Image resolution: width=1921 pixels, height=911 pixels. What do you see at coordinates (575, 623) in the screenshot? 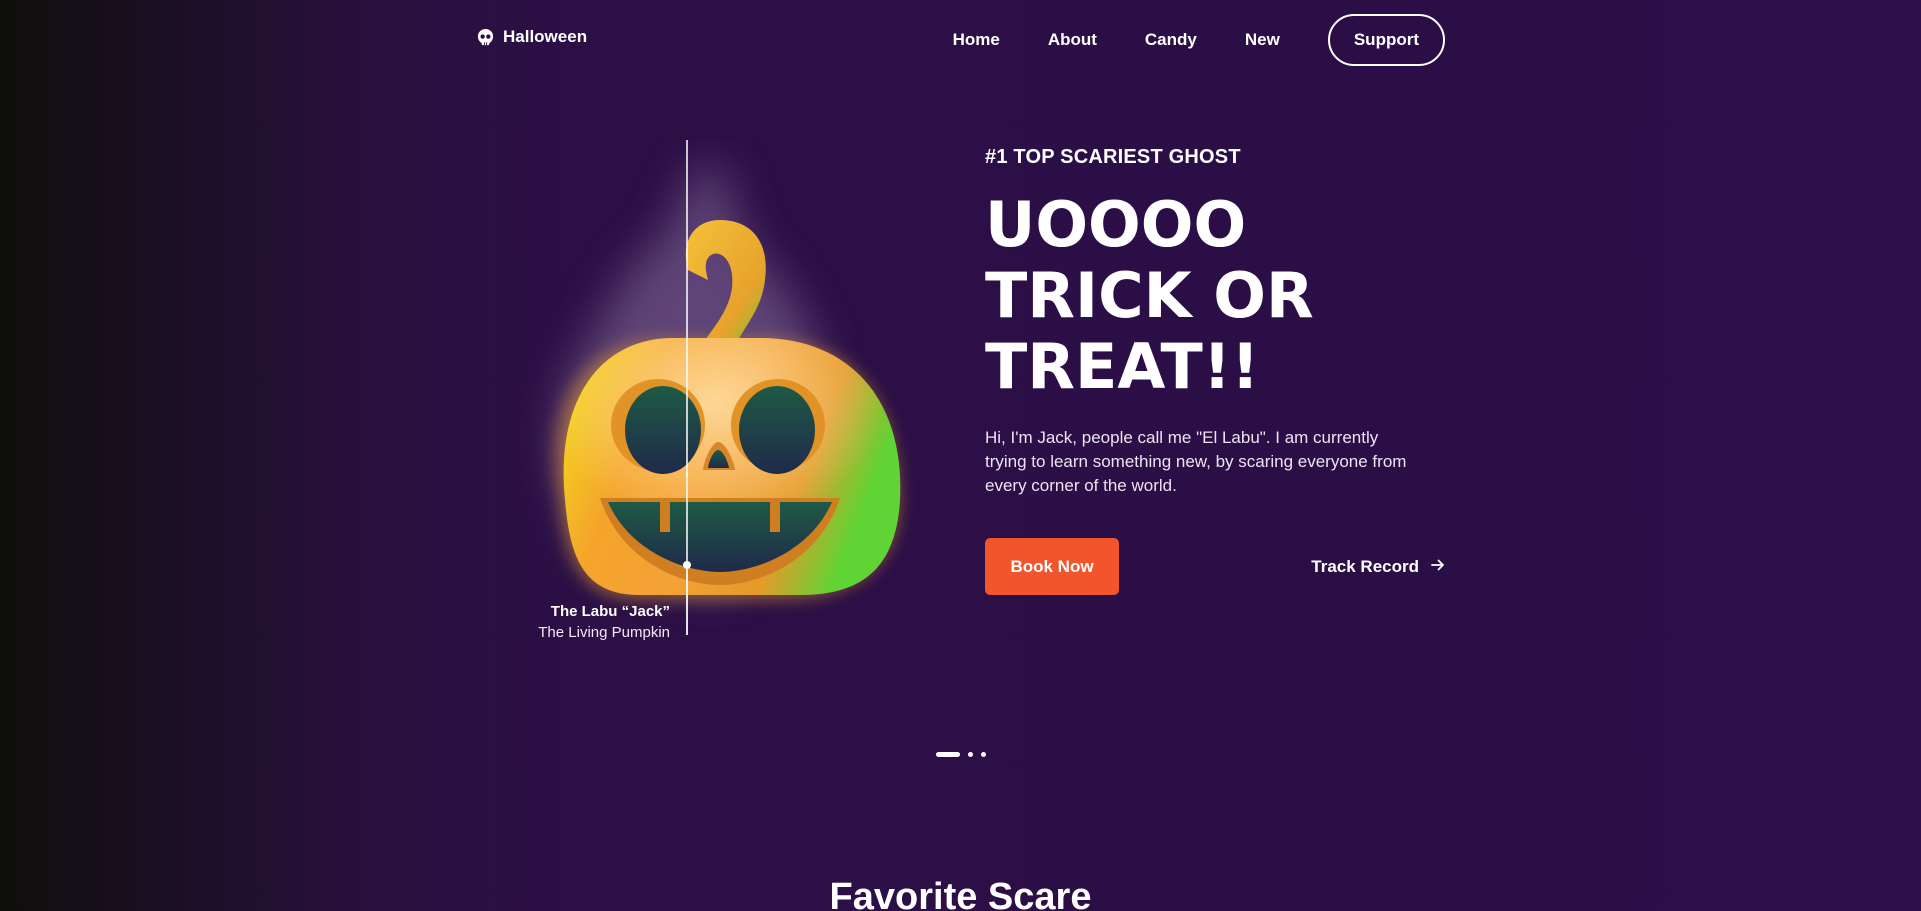
I see `pumpkin-caption: The Labu “Jack” The Living Pumpkin` at bounding box center [575, 623].